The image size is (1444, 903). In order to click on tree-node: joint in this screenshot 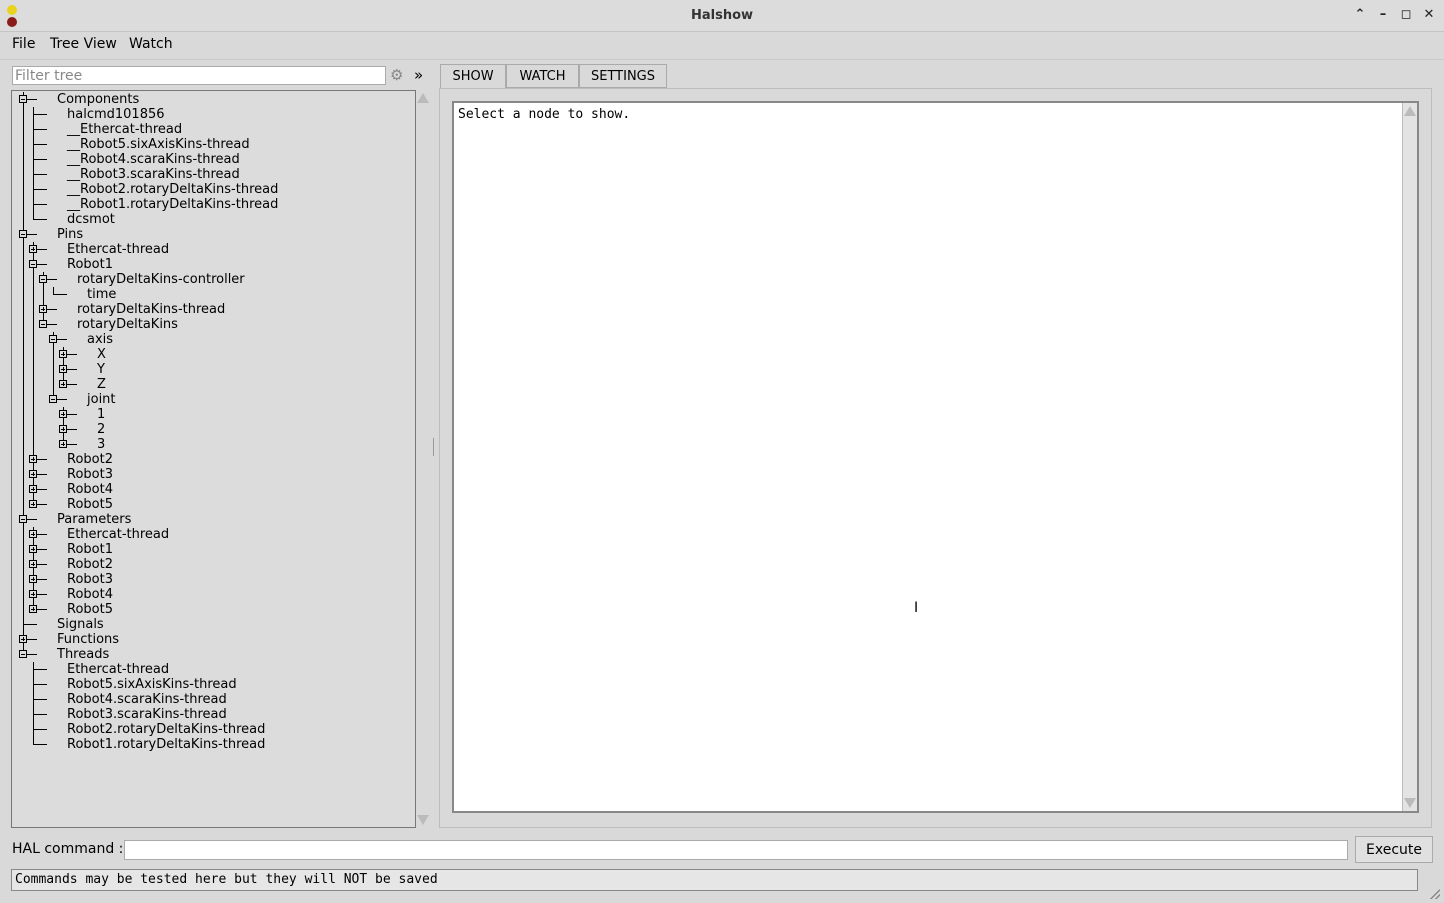, I will do `click(101, 399)`.